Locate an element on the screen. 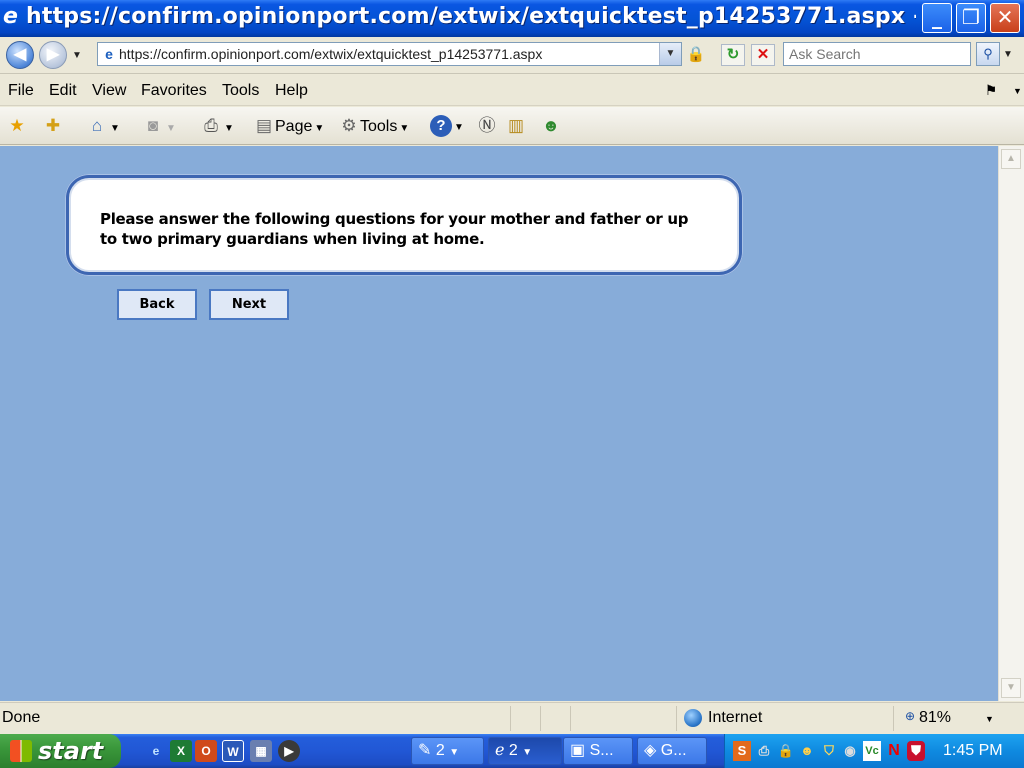 This screenshot has height=768, width=1024. tray-app-icon: S is located at coordinates (742, 751).